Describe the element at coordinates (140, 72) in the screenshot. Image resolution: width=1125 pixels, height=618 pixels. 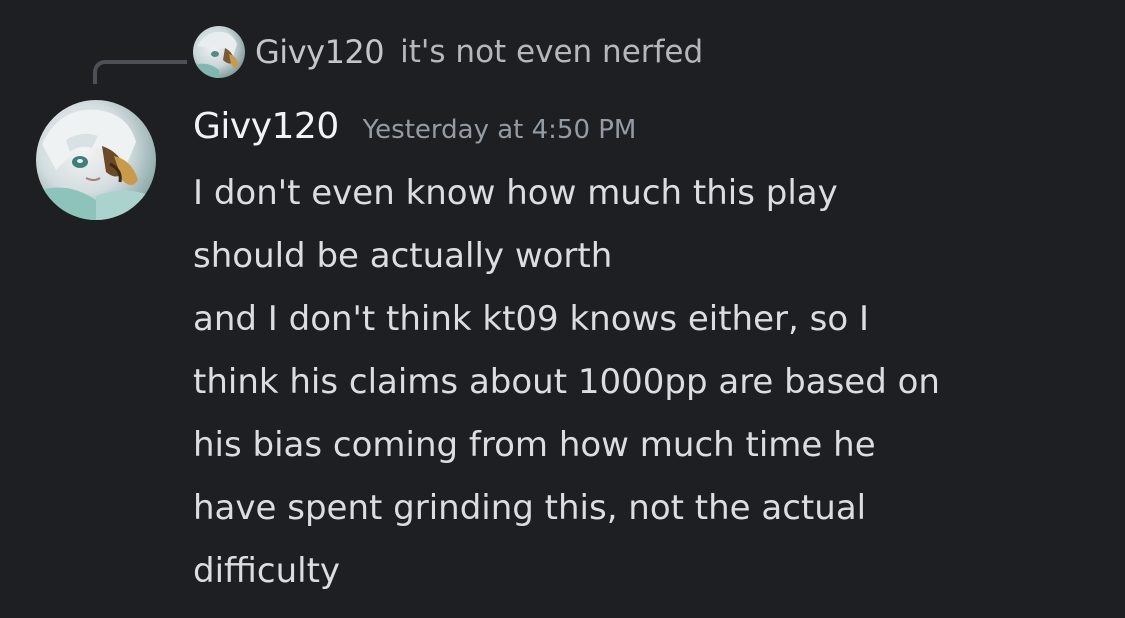
I see `reply-connector-line` at that location.